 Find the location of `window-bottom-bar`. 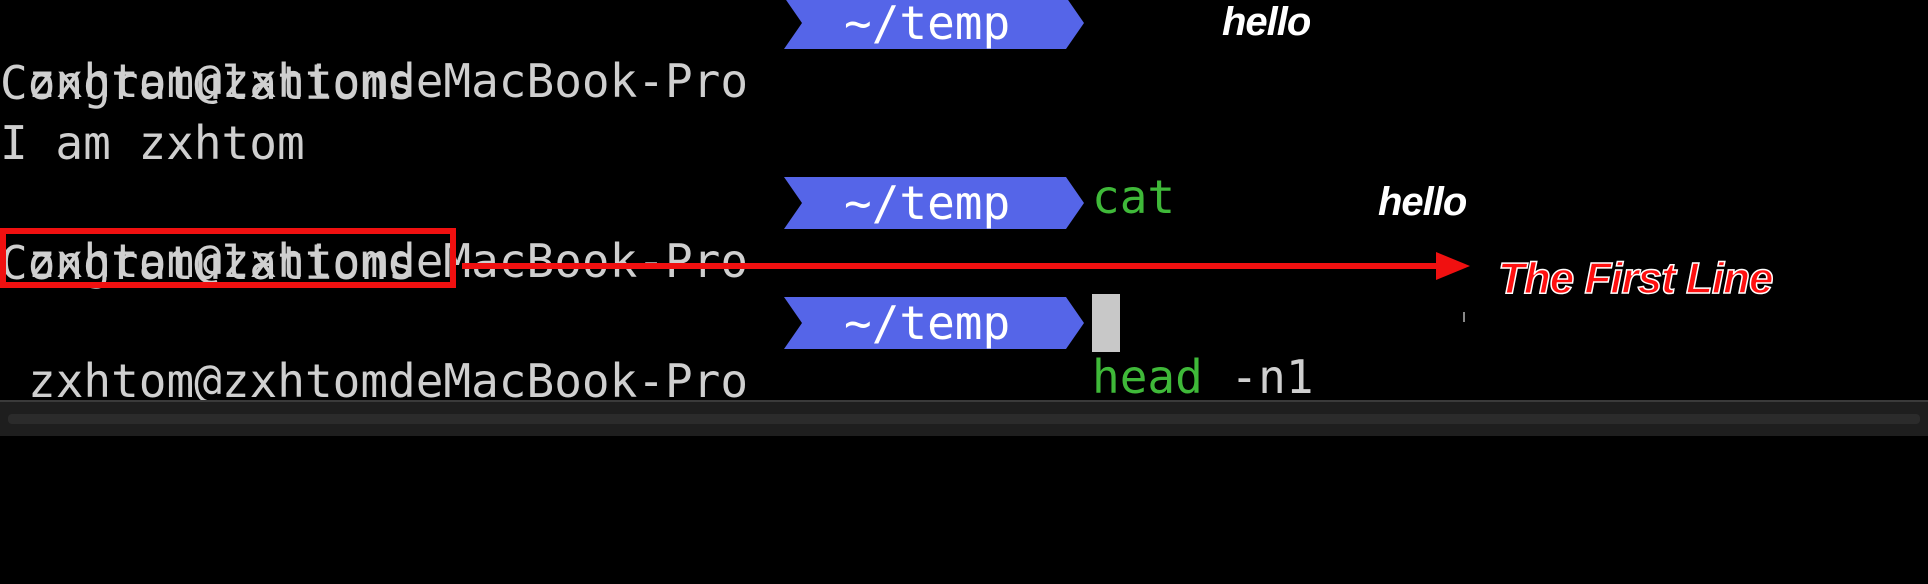

window-bottom-bar is located at coordinates (964, 418).